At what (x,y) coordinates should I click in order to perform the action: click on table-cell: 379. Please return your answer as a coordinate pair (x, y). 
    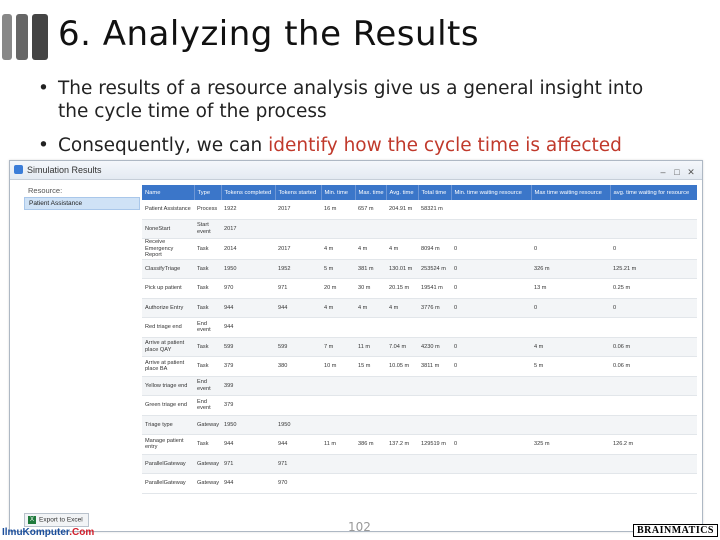
    Looking at the image, I should click on (248, 405).